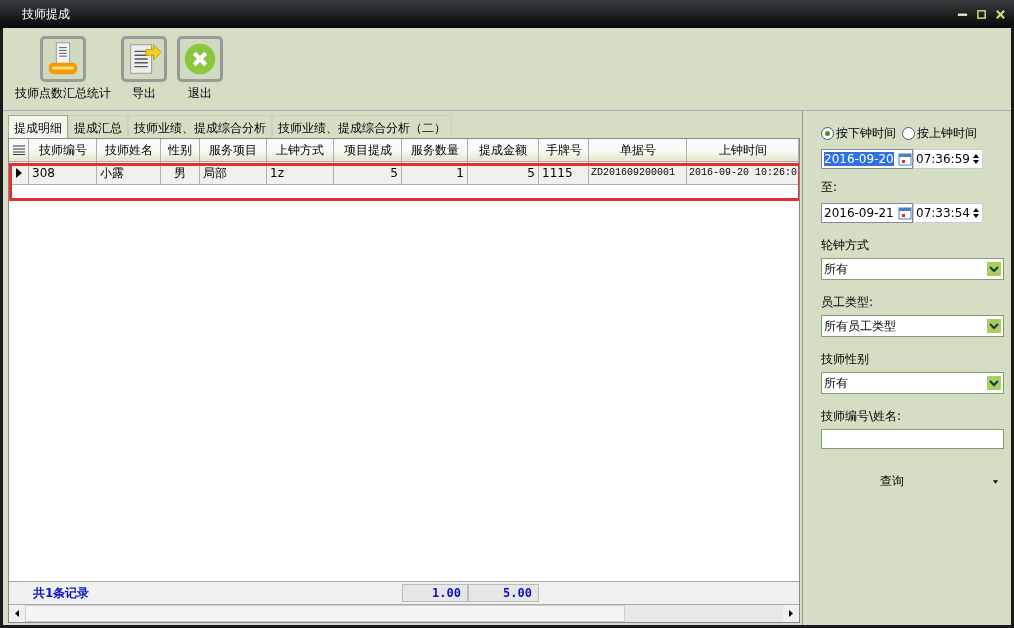 The width and height of the screenshot is (1014, 628). Describe the element at coordinates (638, 150) in the screenshot. I see `column-header: 单据号` at that location.